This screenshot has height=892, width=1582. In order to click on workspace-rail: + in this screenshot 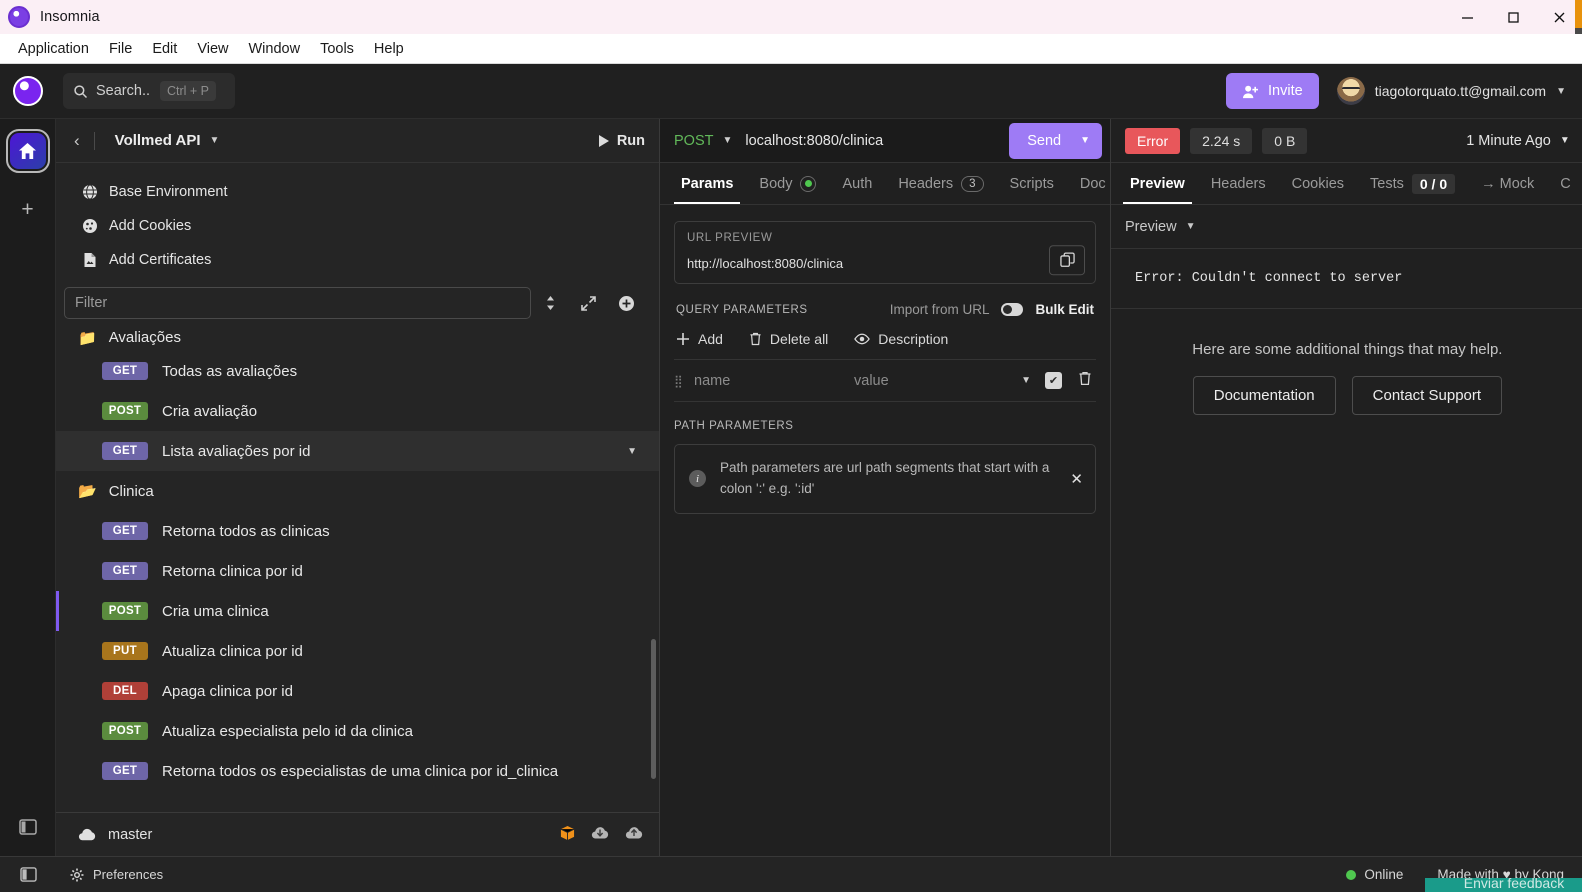, I will do `click(28, 487)`.